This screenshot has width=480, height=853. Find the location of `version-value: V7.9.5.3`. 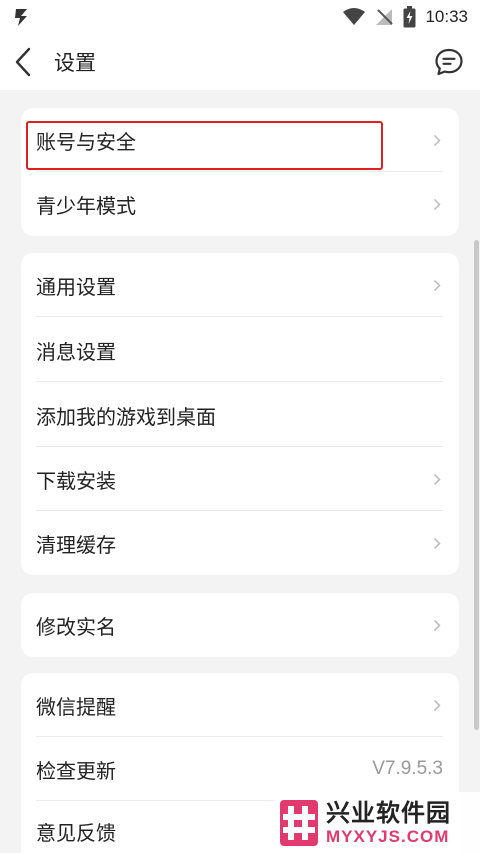

version-value: V7.9.5.3 is located at coordinates (407, 768).